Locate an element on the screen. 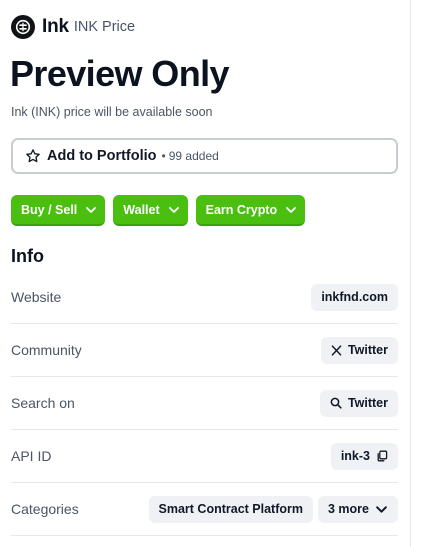 The height and width of the screenshot is (547, 423). community-value: Twitter is located at coordinates (367, 350).